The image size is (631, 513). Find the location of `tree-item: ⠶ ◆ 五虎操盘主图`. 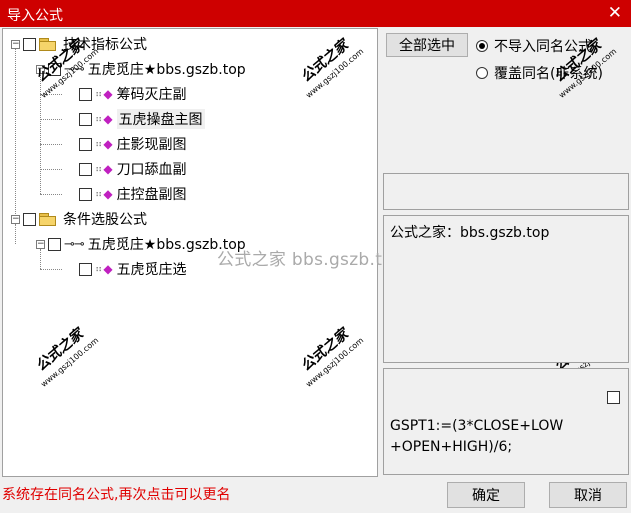

tree-item: ⠶ ◆ 五虎操盘主图 is located at coordinates (142, 119).